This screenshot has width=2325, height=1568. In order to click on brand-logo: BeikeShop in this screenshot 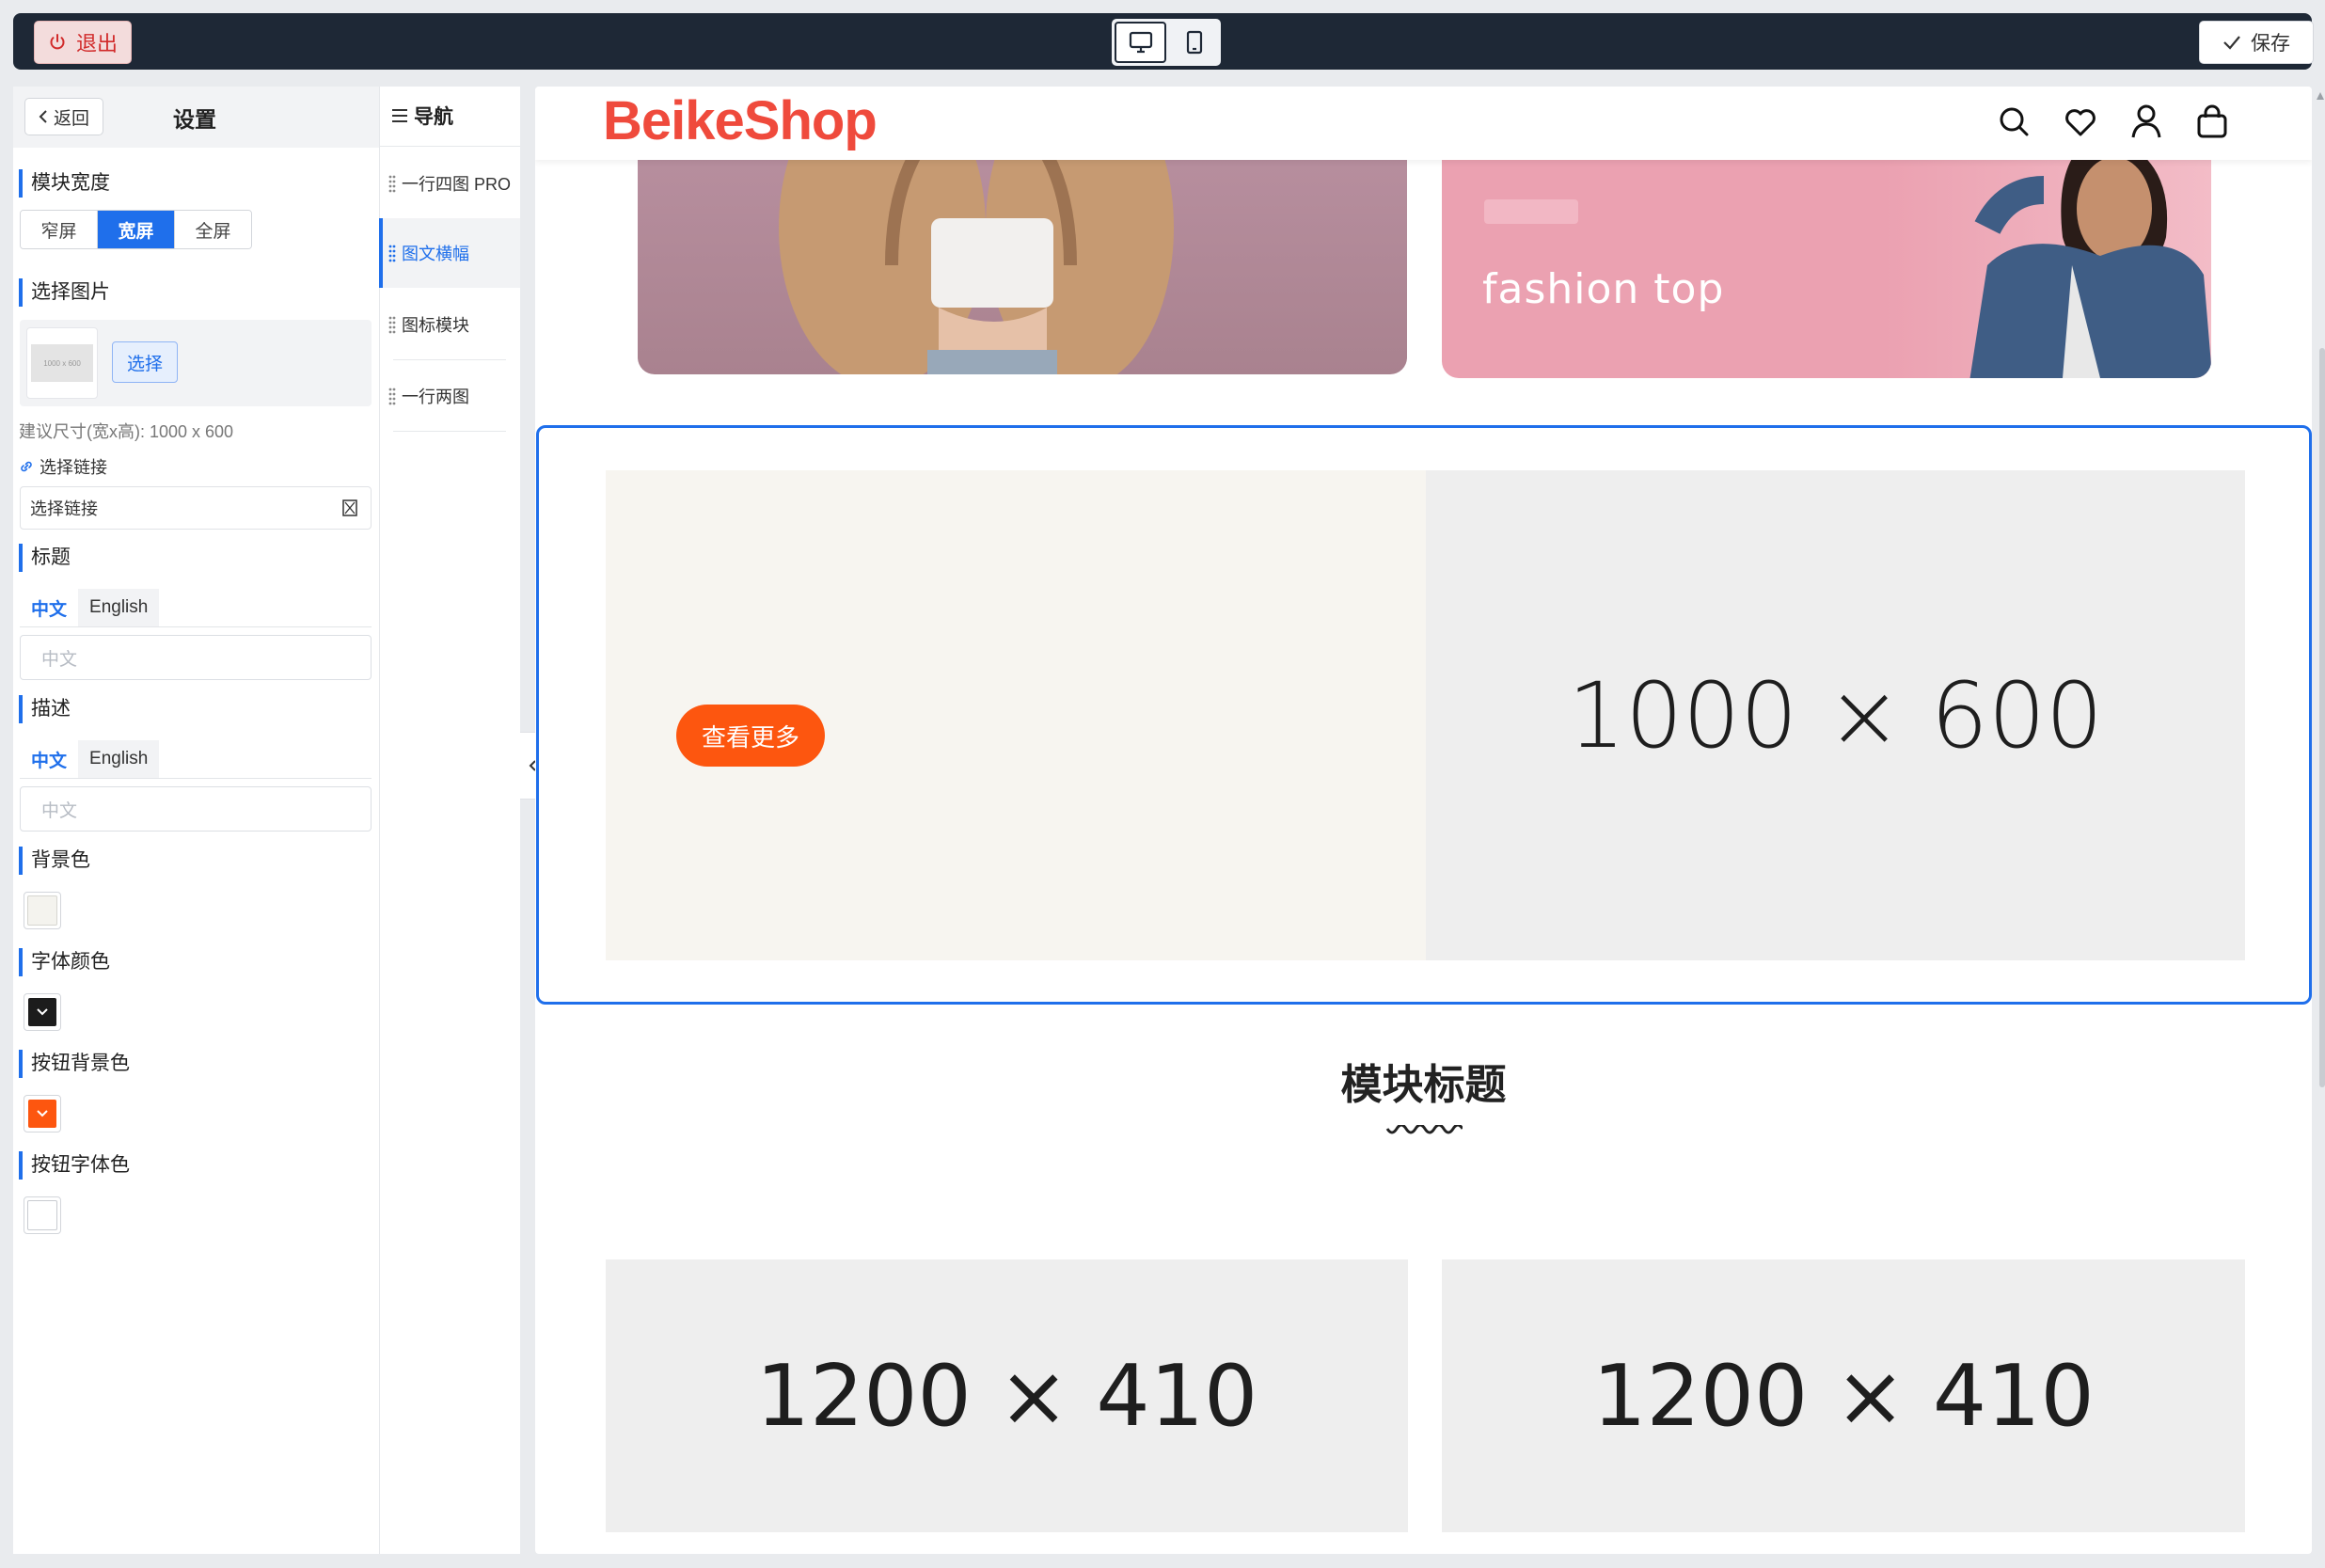, I will do `click(740, 121)`.